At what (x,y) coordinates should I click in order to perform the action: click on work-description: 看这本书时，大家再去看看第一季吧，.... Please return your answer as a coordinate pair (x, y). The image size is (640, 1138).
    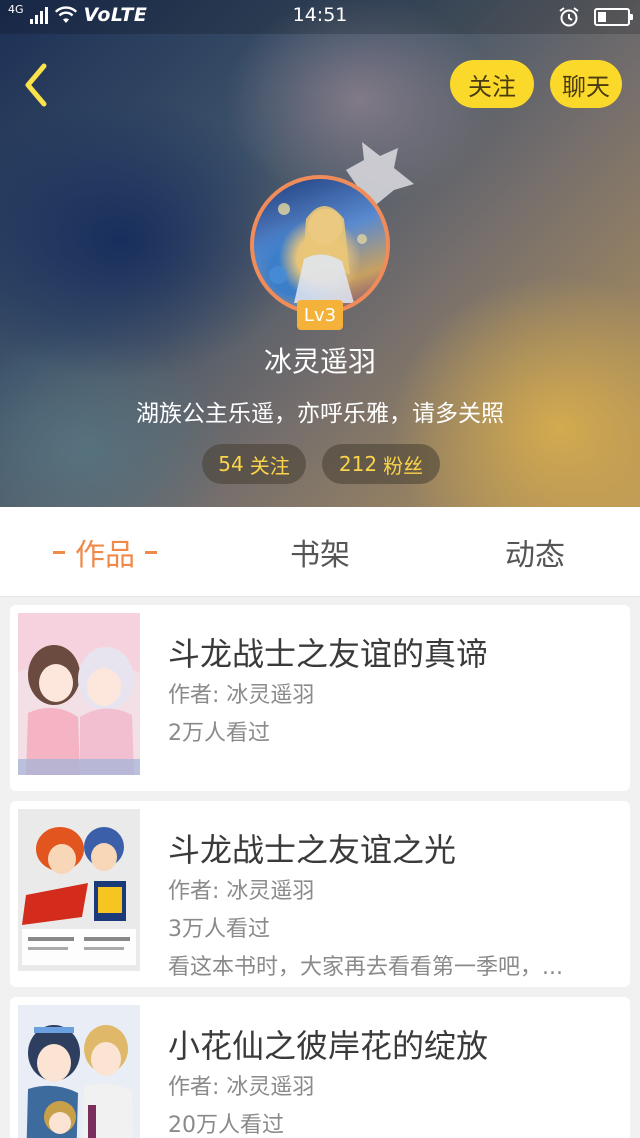
    Looking at the image, I should click on (365, 967).